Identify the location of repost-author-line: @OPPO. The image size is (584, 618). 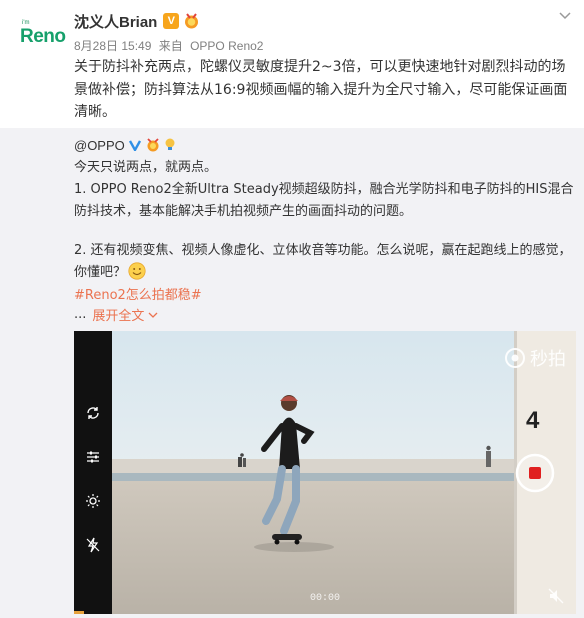
(125, 145).